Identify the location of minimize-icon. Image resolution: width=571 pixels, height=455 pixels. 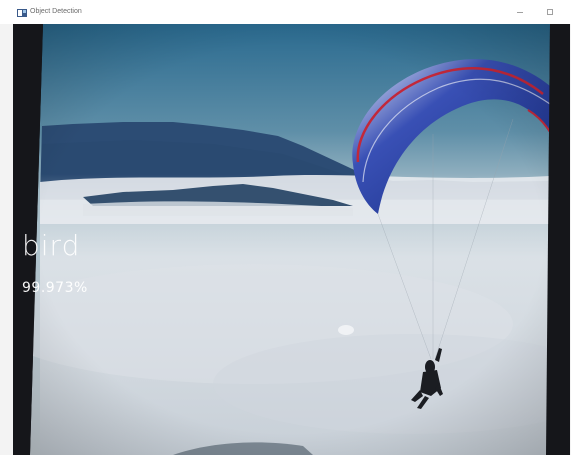
(520, 12).